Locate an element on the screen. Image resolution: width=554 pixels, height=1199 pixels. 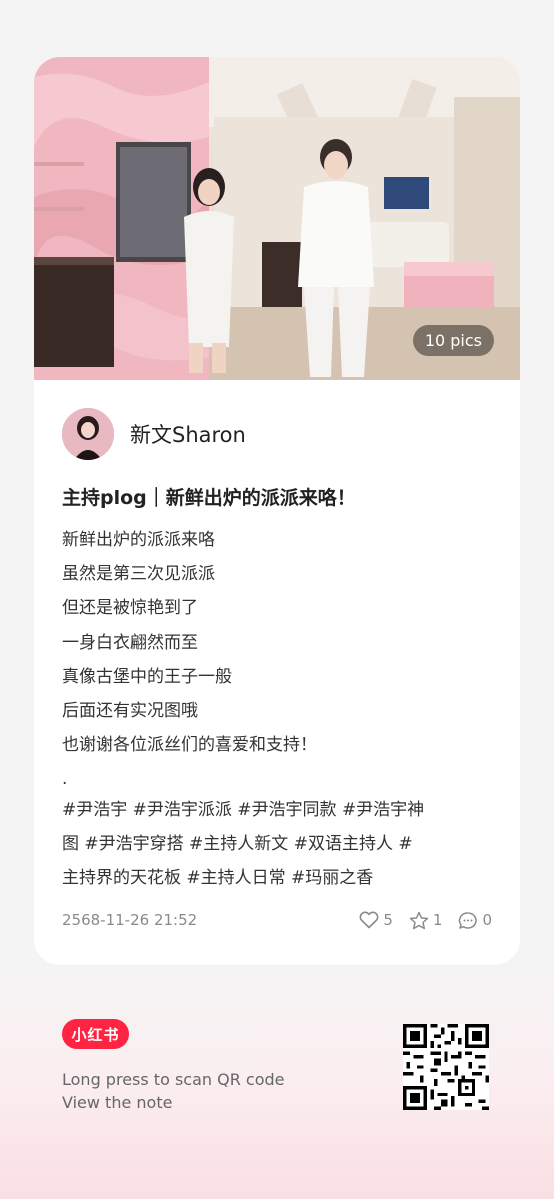
body-line: 也谢谢各位派丝们的喜爱和支持！ is located at coordinates (189, 745).